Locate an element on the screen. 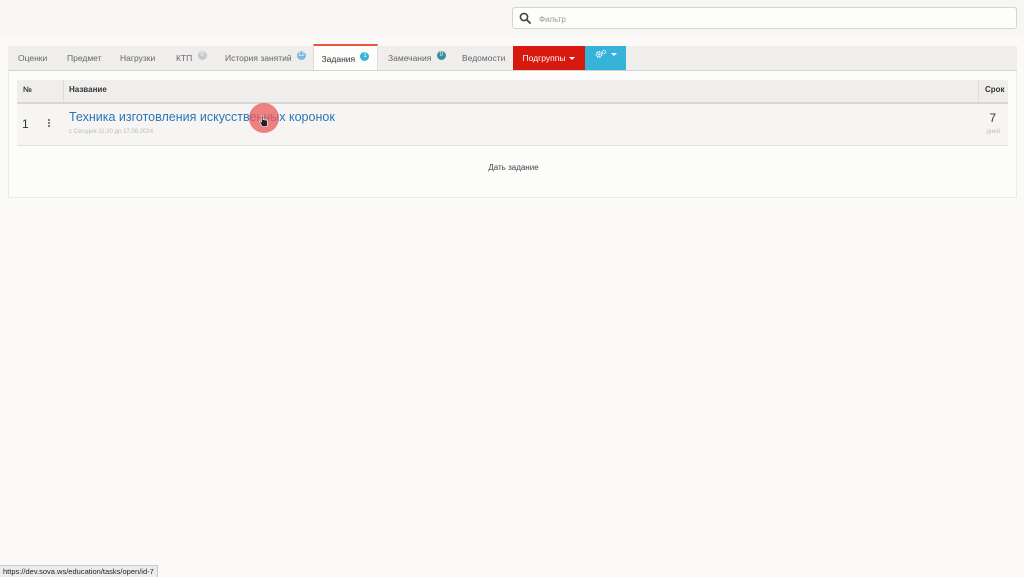  filter-search-box is located at coordinates (764, 18).